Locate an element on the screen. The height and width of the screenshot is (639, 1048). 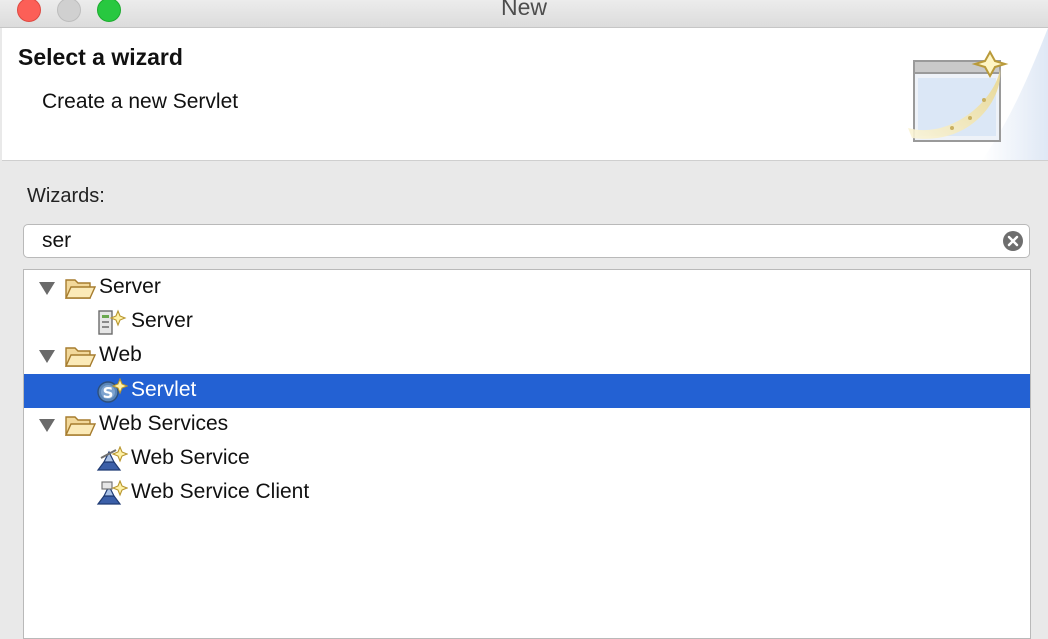
tree-item-label: Web Services is located at coordinates (164, 423).